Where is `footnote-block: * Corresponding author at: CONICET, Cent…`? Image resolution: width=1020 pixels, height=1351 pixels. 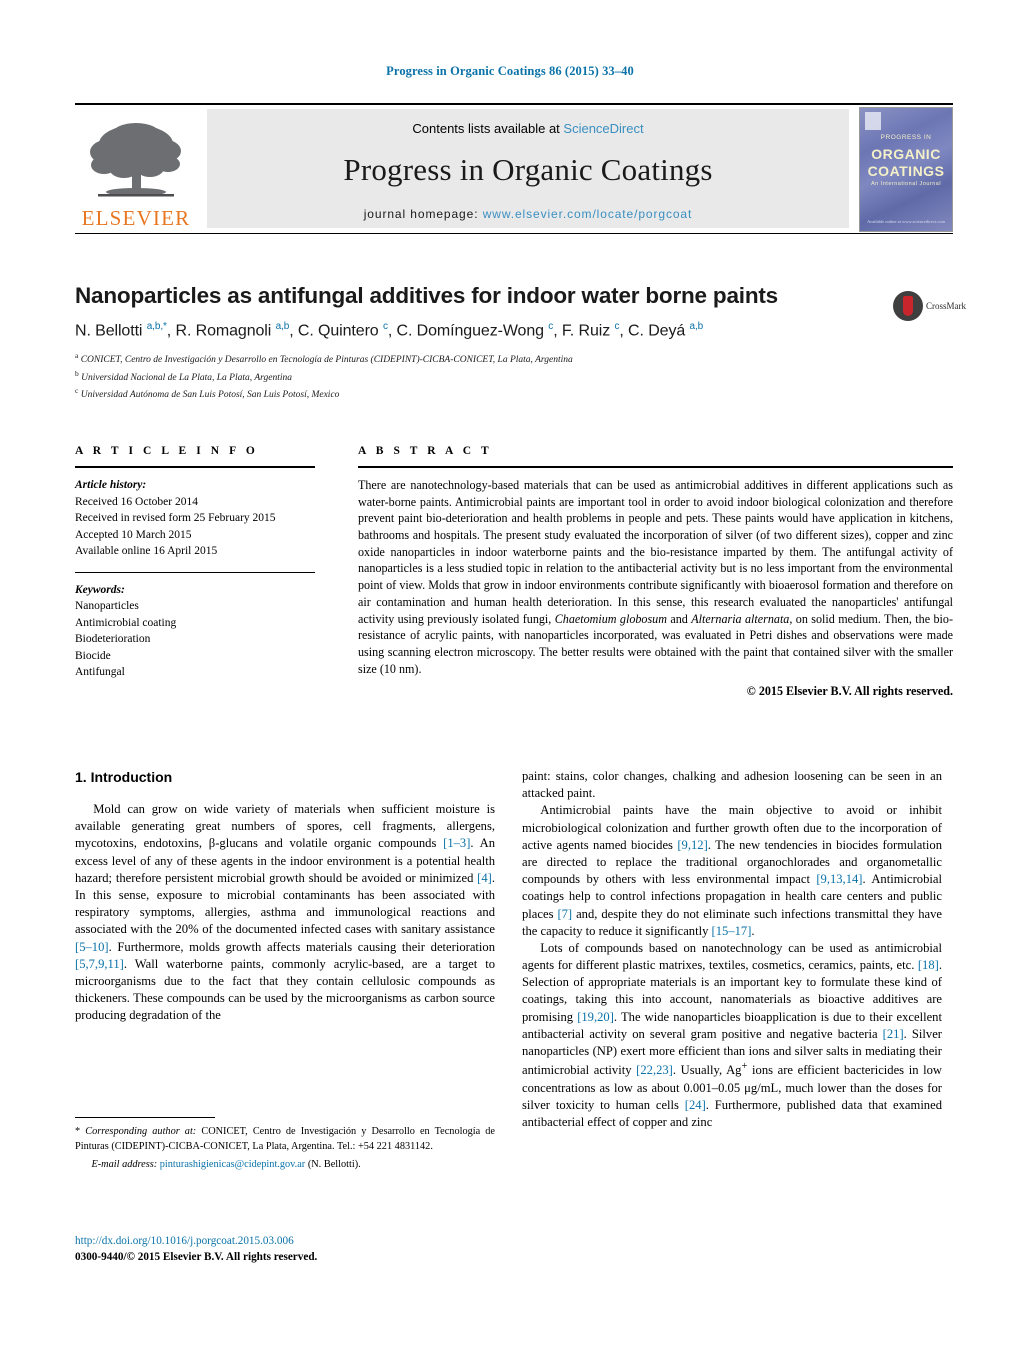 footnote-block: * Corresponding author at: CONICET, Cent… is located at coordinates (285, 1145).